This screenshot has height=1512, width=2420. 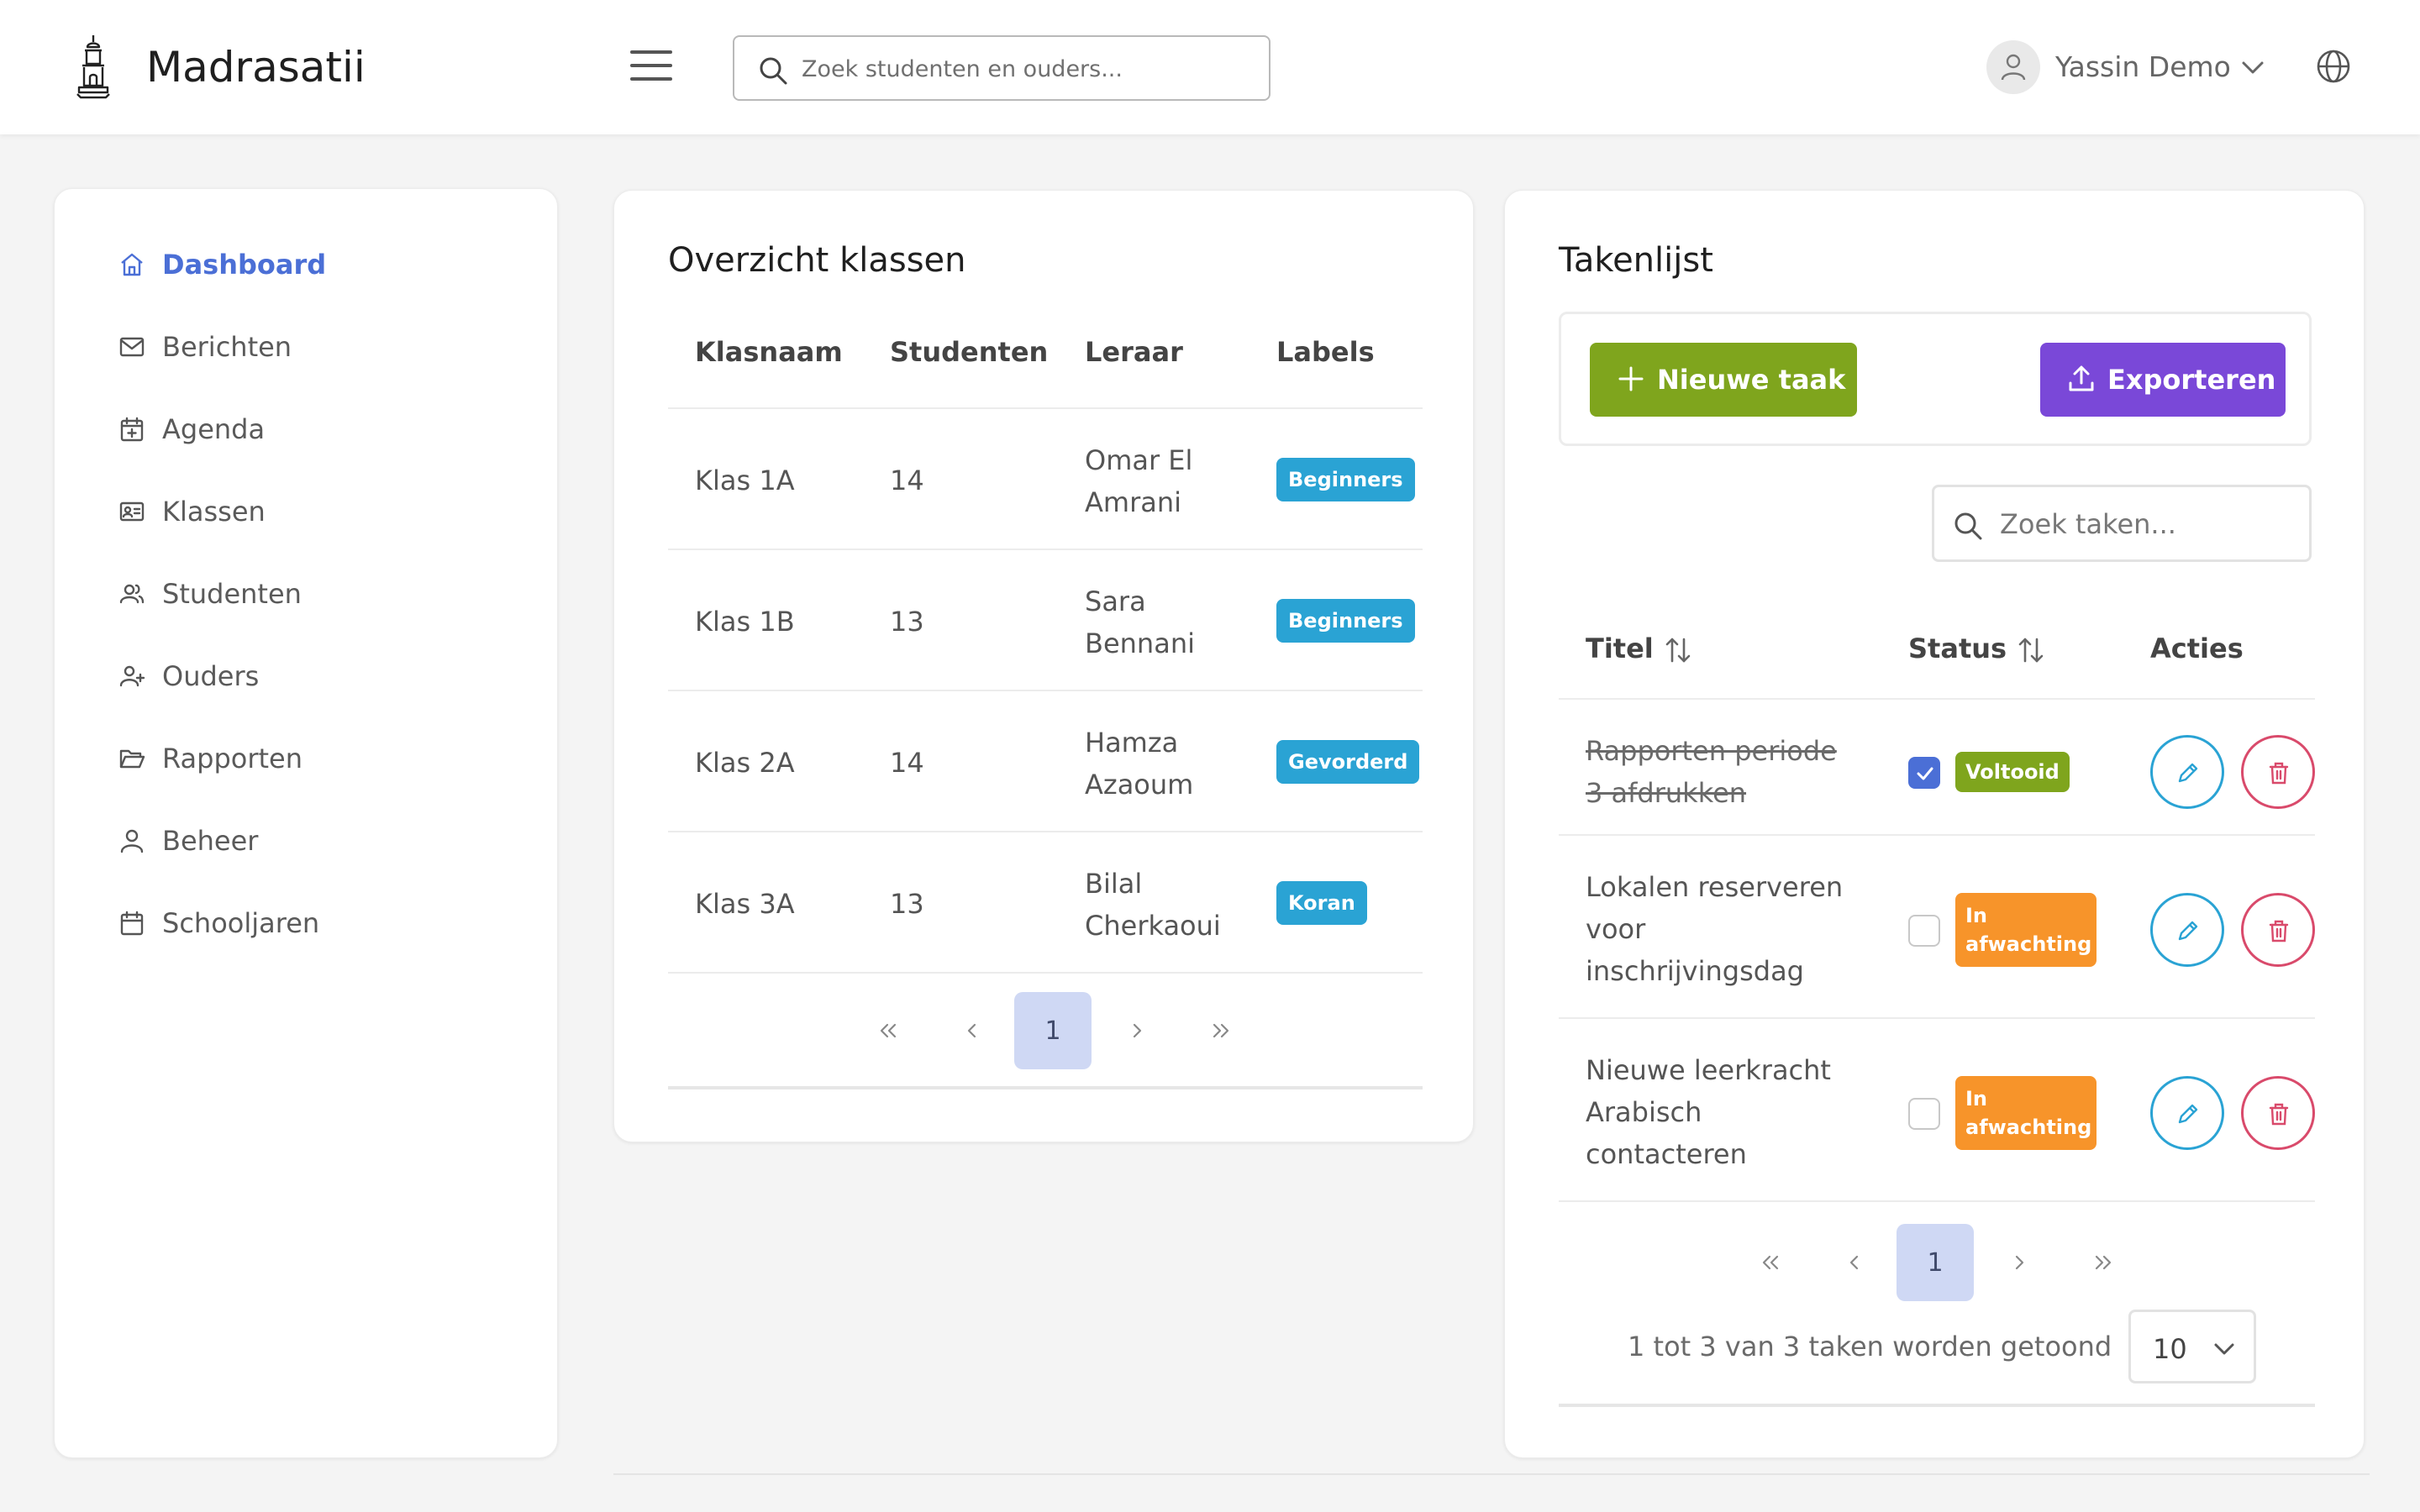 I want to click on class-name: Klas 2A, so click(x=745, y=763).